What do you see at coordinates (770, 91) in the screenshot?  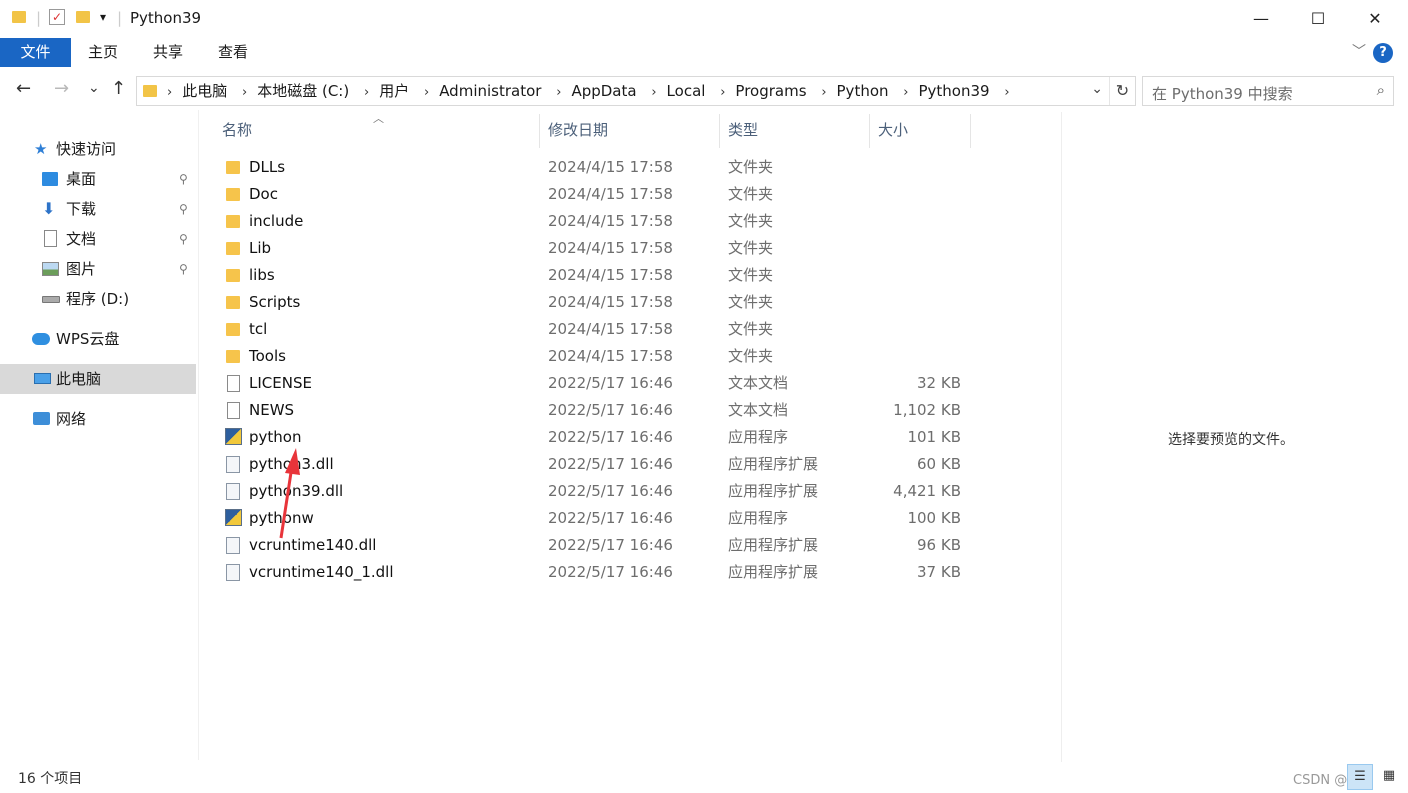 I see `crumb-programs: Programs` at bounding box center [770, 91].